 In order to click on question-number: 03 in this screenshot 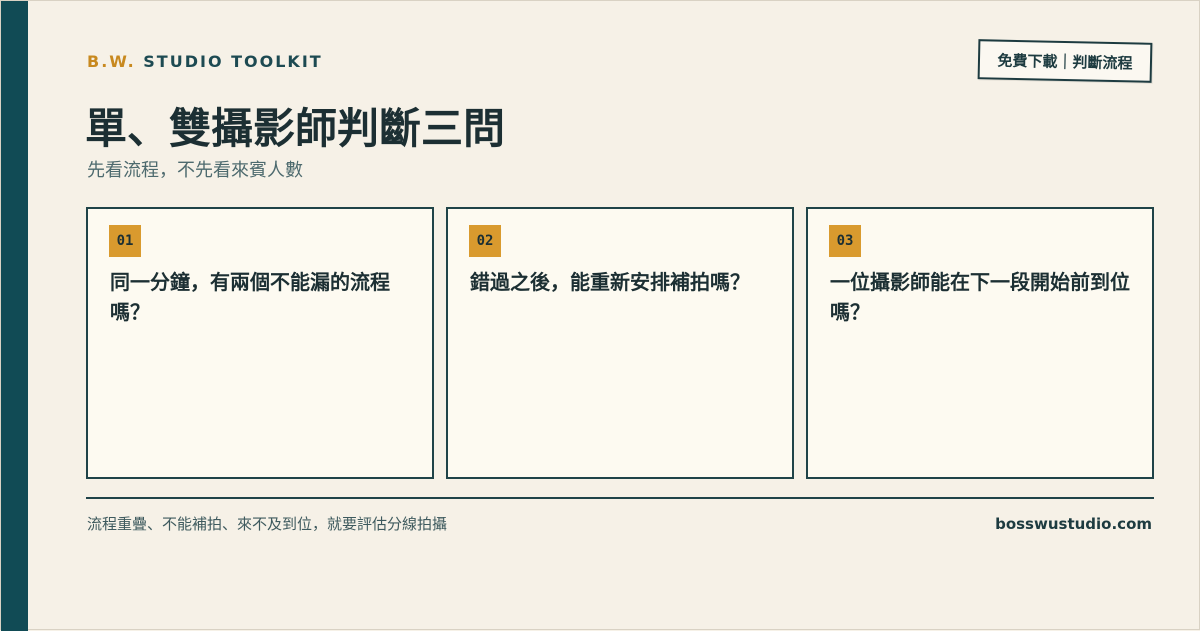, I will do `click(845, 241)`.